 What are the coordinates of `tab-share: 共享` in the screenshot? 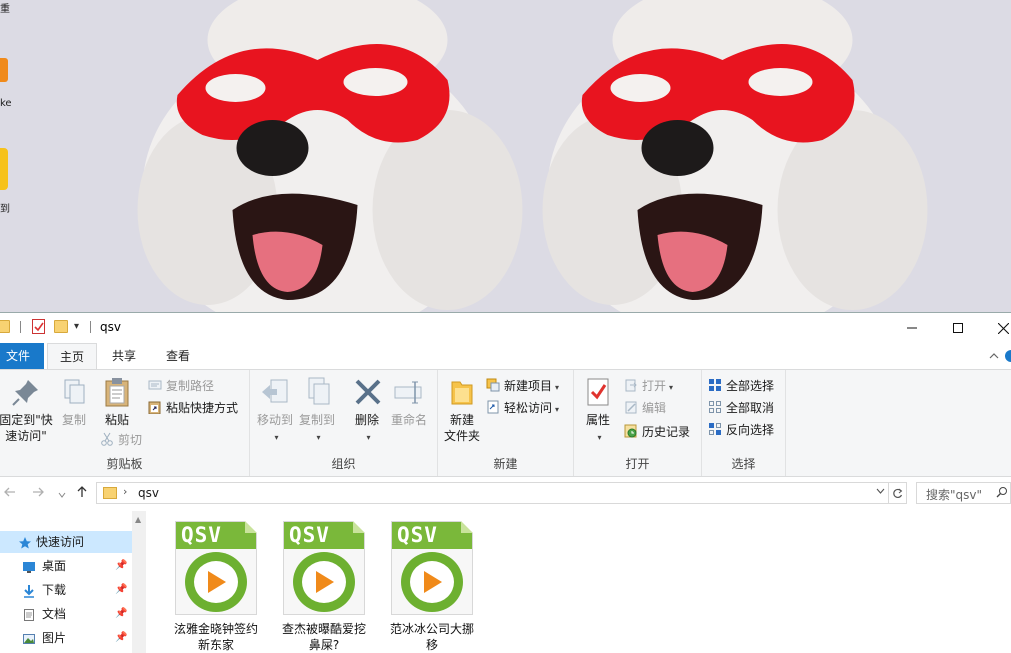 It's located at (124, 356).